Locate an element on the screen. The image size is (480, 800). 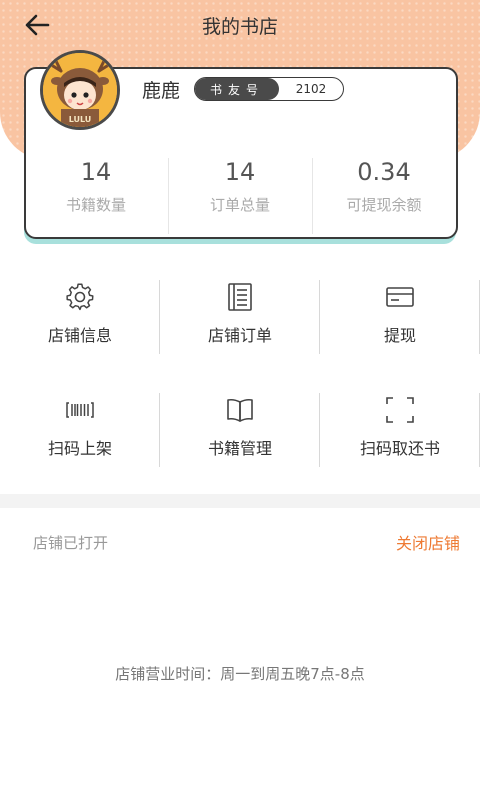
menu-shop-orders: 店铺订单 is located at coordinates (240, 328).